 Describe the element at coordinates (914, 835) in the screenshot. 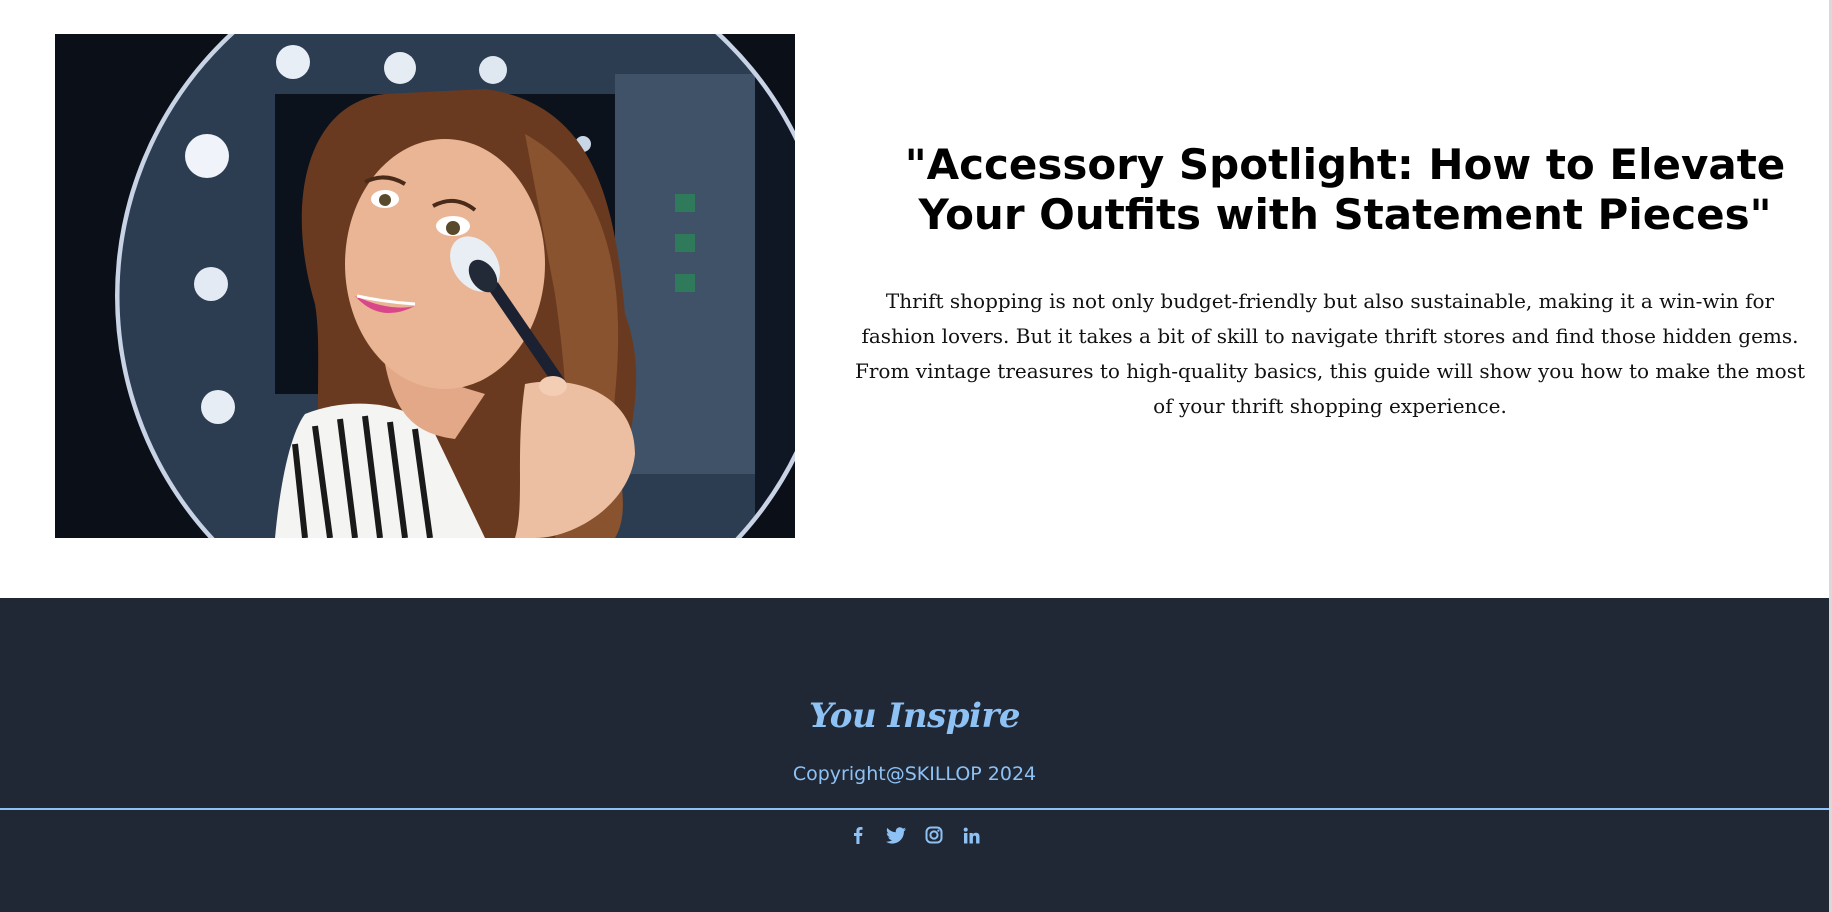

I see `social-links` at that location.